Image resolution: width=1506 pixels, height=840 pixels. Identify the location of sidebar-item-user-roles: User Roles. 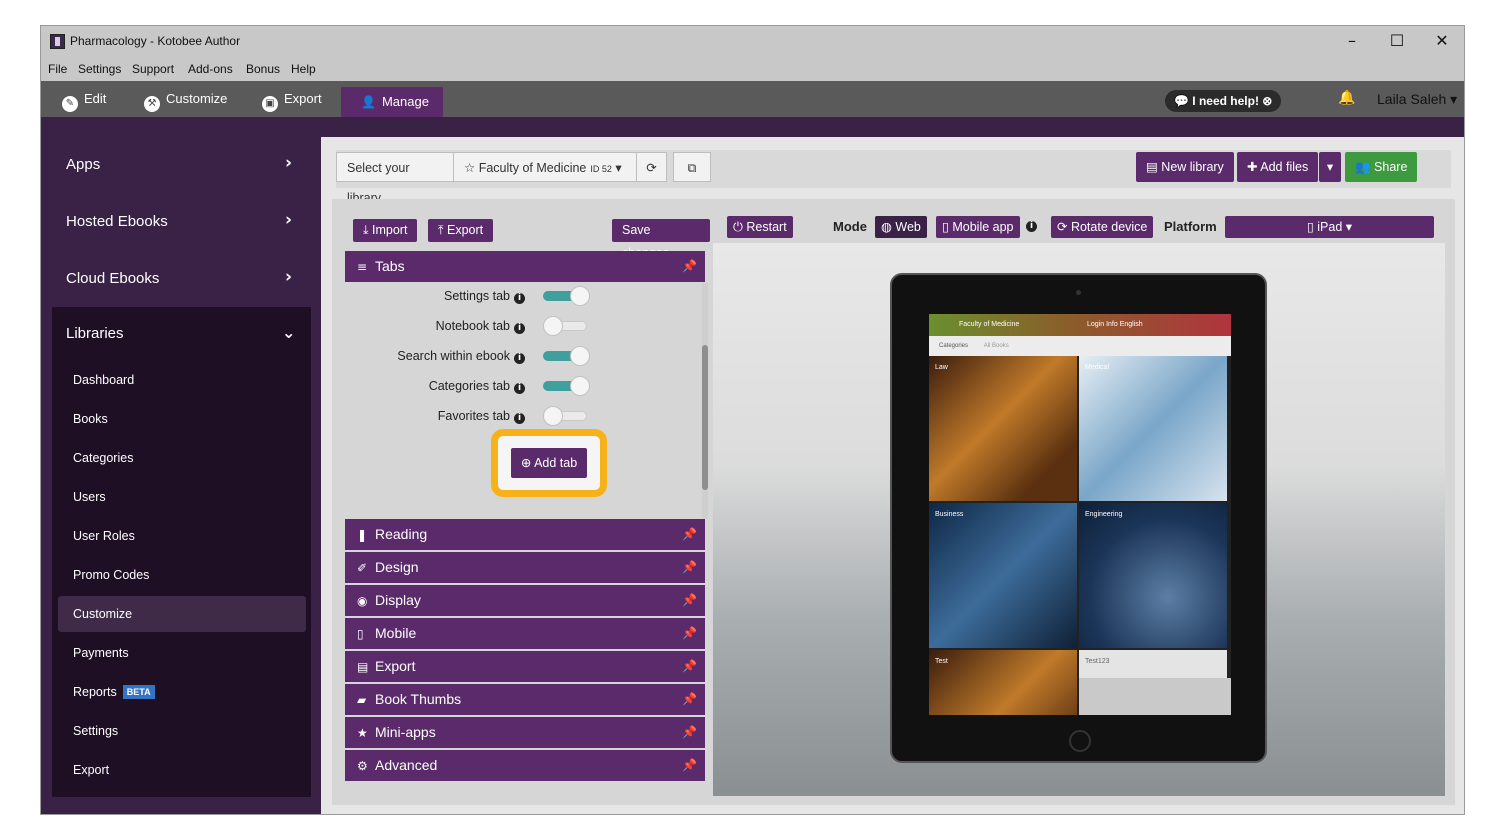
(182, 536).